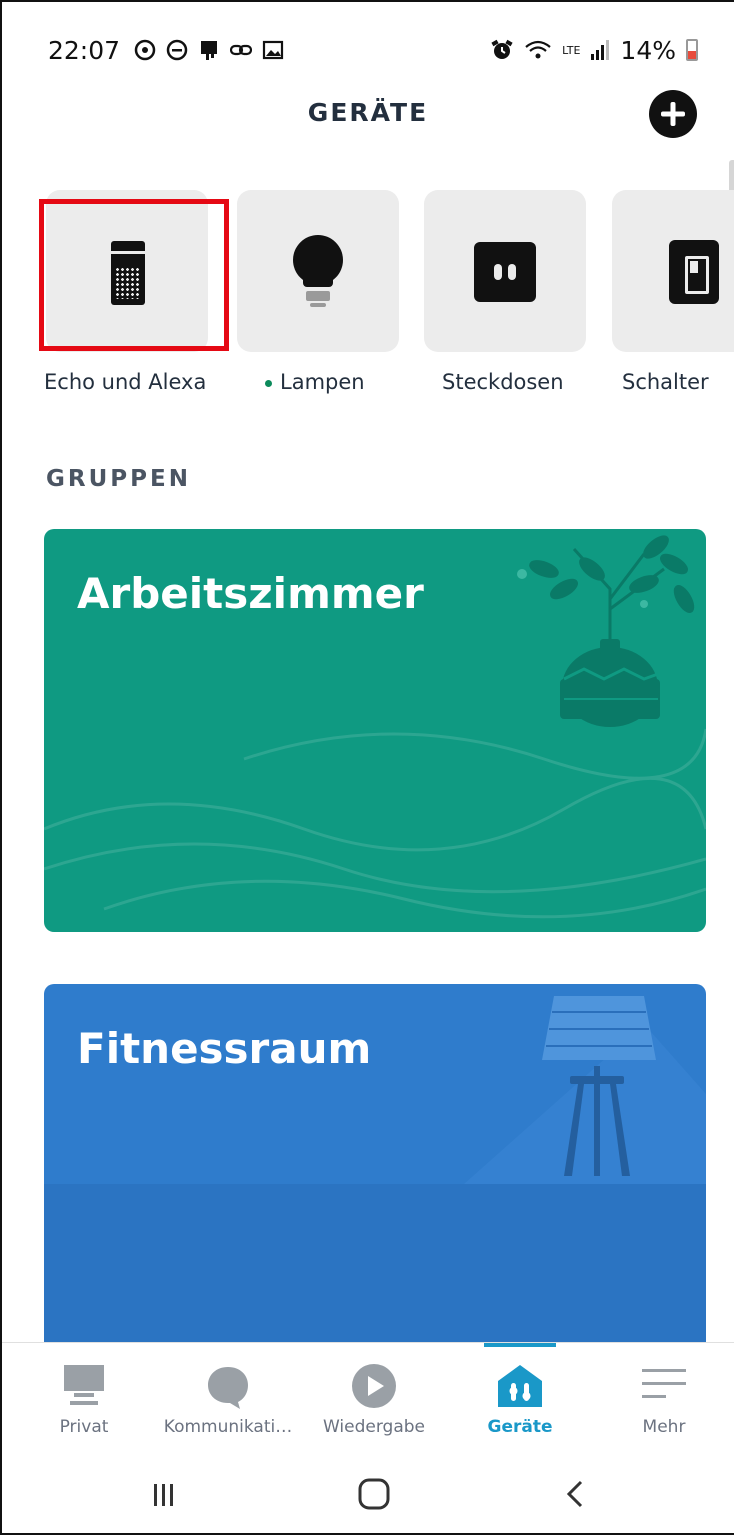  What do you see at coordinates (502, 49) in the screenshot?
I see `alarm-icon` at bounding box center [502, 49].